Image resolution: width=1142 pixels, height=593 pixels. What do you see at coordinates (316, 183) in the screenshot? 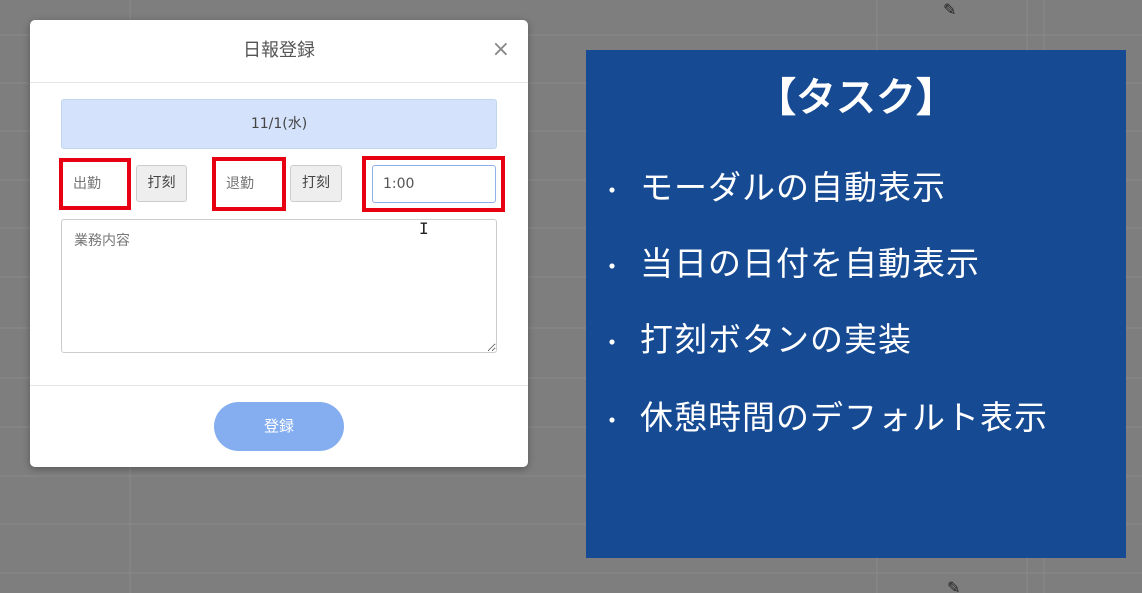
I see `clock-out-stamp-button: 打刻` at bounding box center [316, 183].